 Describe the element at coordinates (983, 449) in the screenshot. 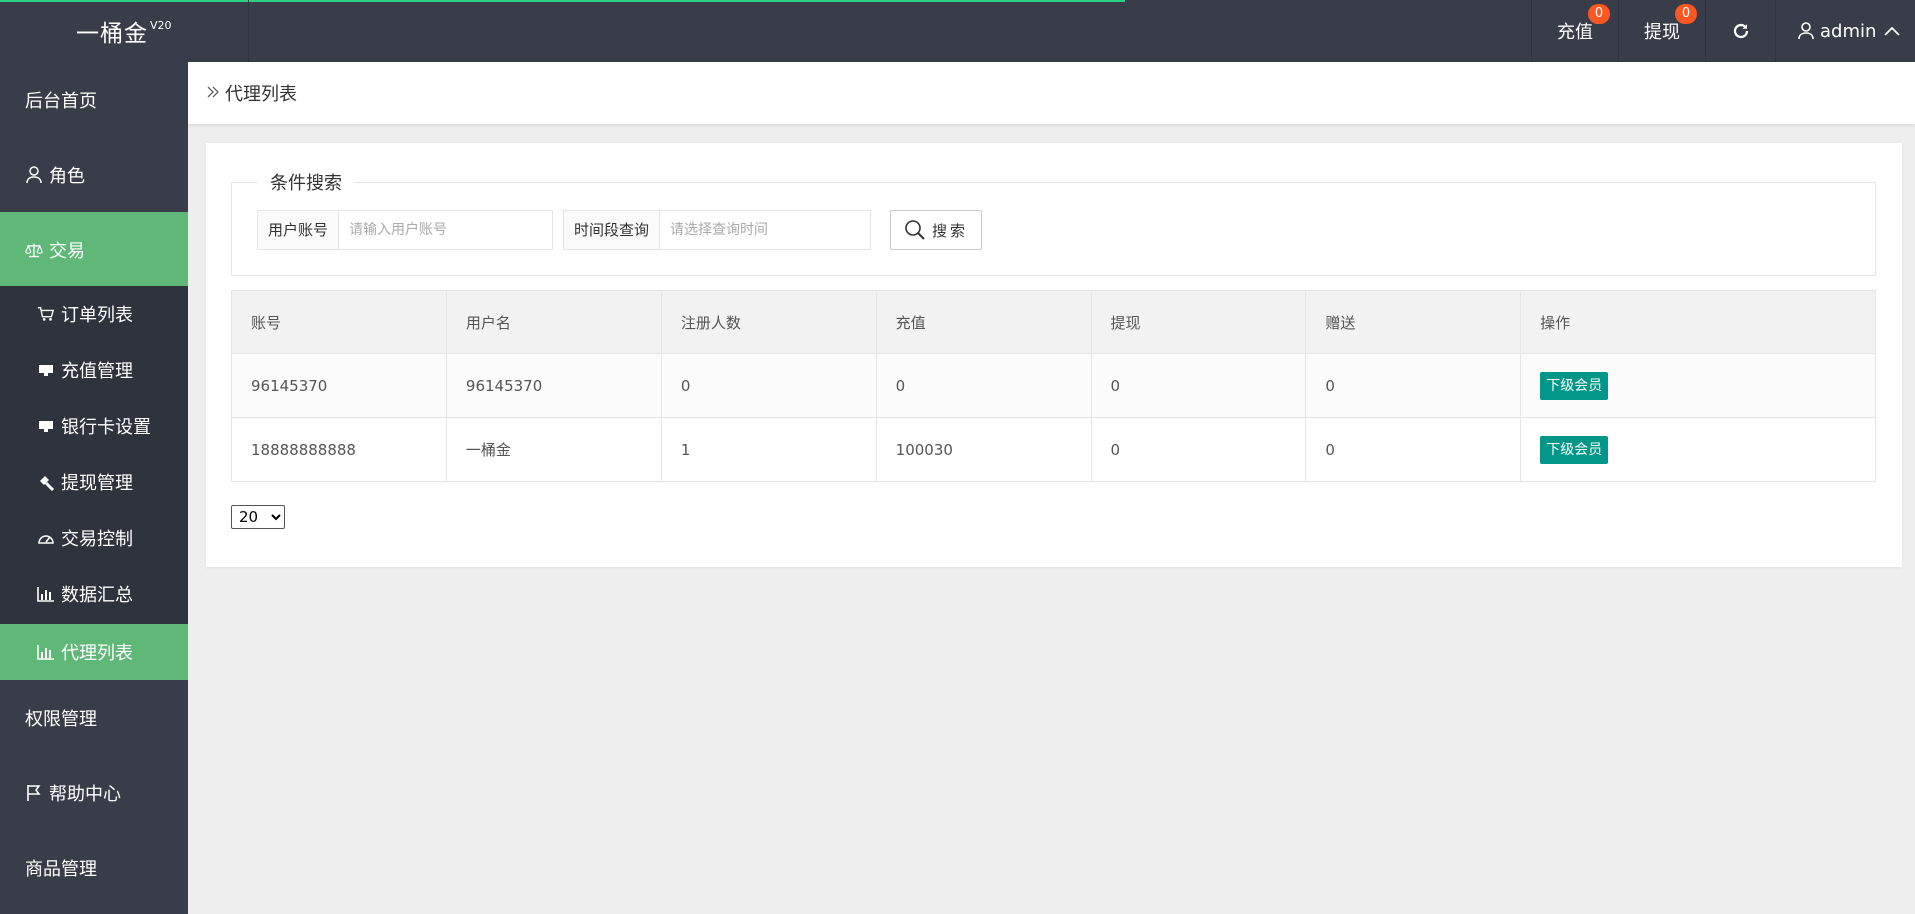

I see `cell-recharge: 100030` at that location.